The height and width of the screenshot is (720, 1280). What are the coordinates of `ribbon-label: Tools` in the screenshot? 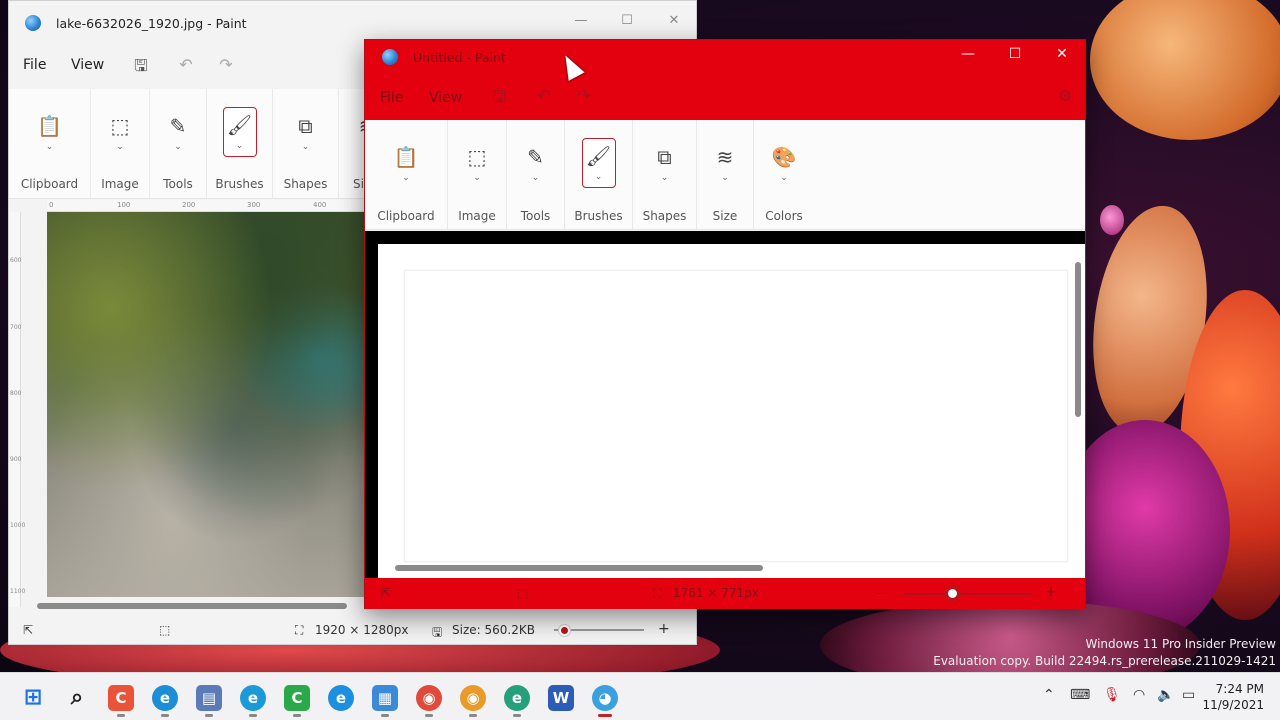 It's located at (178, 184).